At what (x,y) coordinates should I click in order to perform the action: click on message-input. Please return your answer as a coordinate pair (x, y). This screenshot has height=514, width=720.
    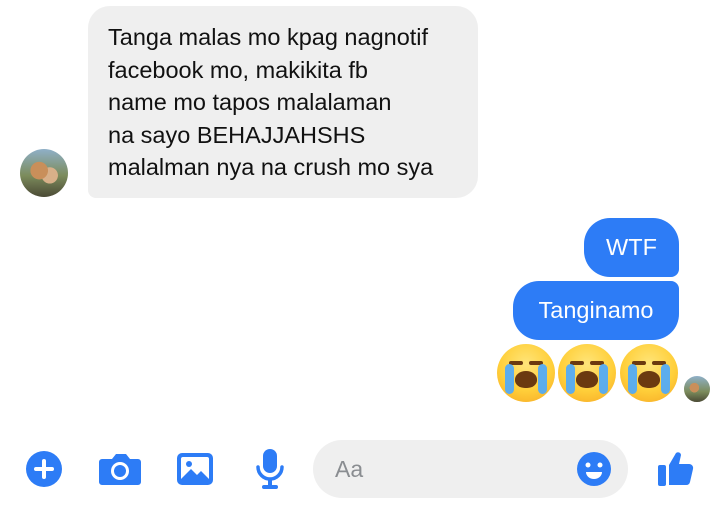
    Looking at the image, I should click on (450, 469).